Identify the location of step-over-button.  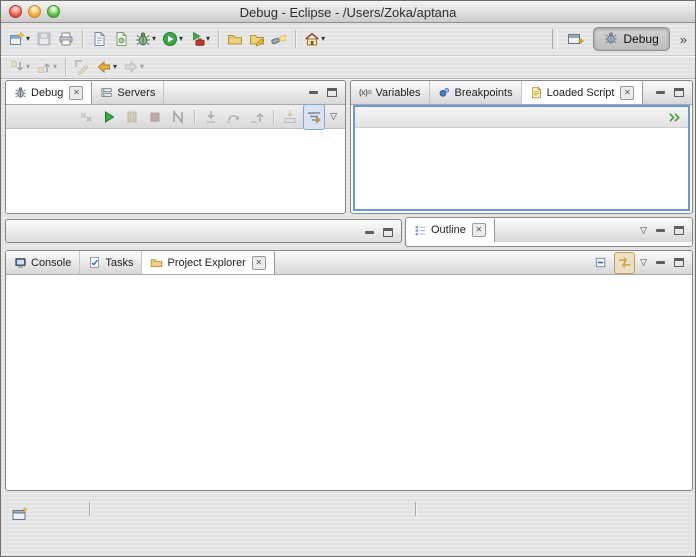
(234, 117).